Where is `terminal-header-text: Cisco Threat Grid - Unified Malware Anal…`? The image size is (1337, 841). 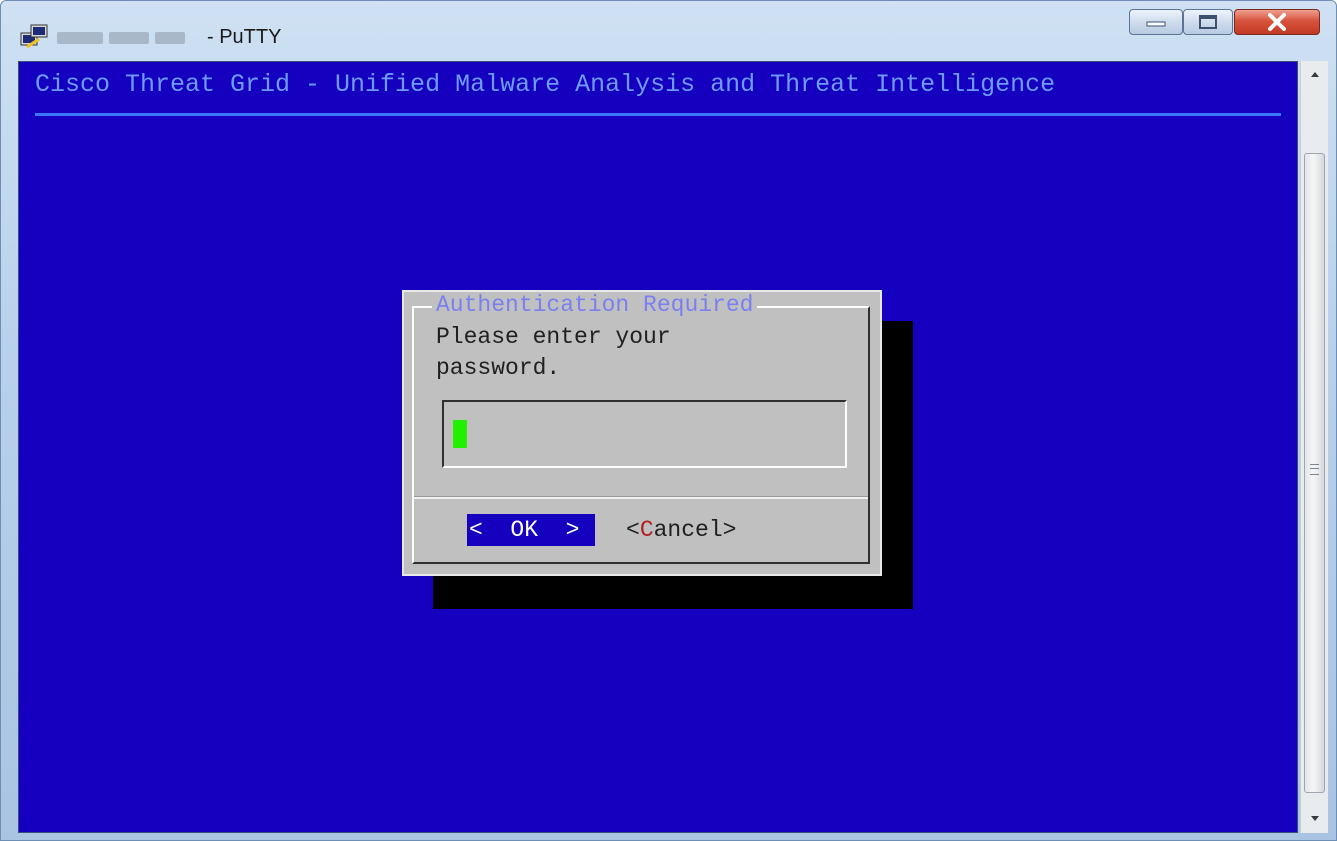
terminal-header-text: Cisco Threat Grid - Unified Malware Anal… is located at coordinates (545, 84).